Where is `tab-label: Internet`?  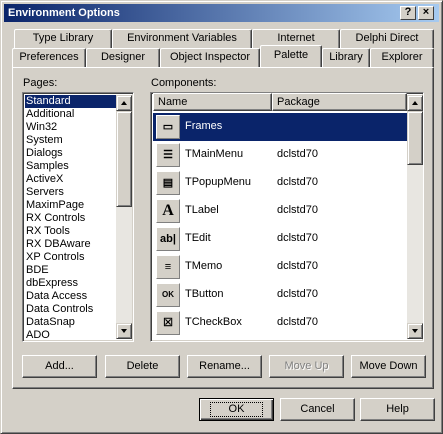
tab-label: Internet is located at coordinates (296, 38).